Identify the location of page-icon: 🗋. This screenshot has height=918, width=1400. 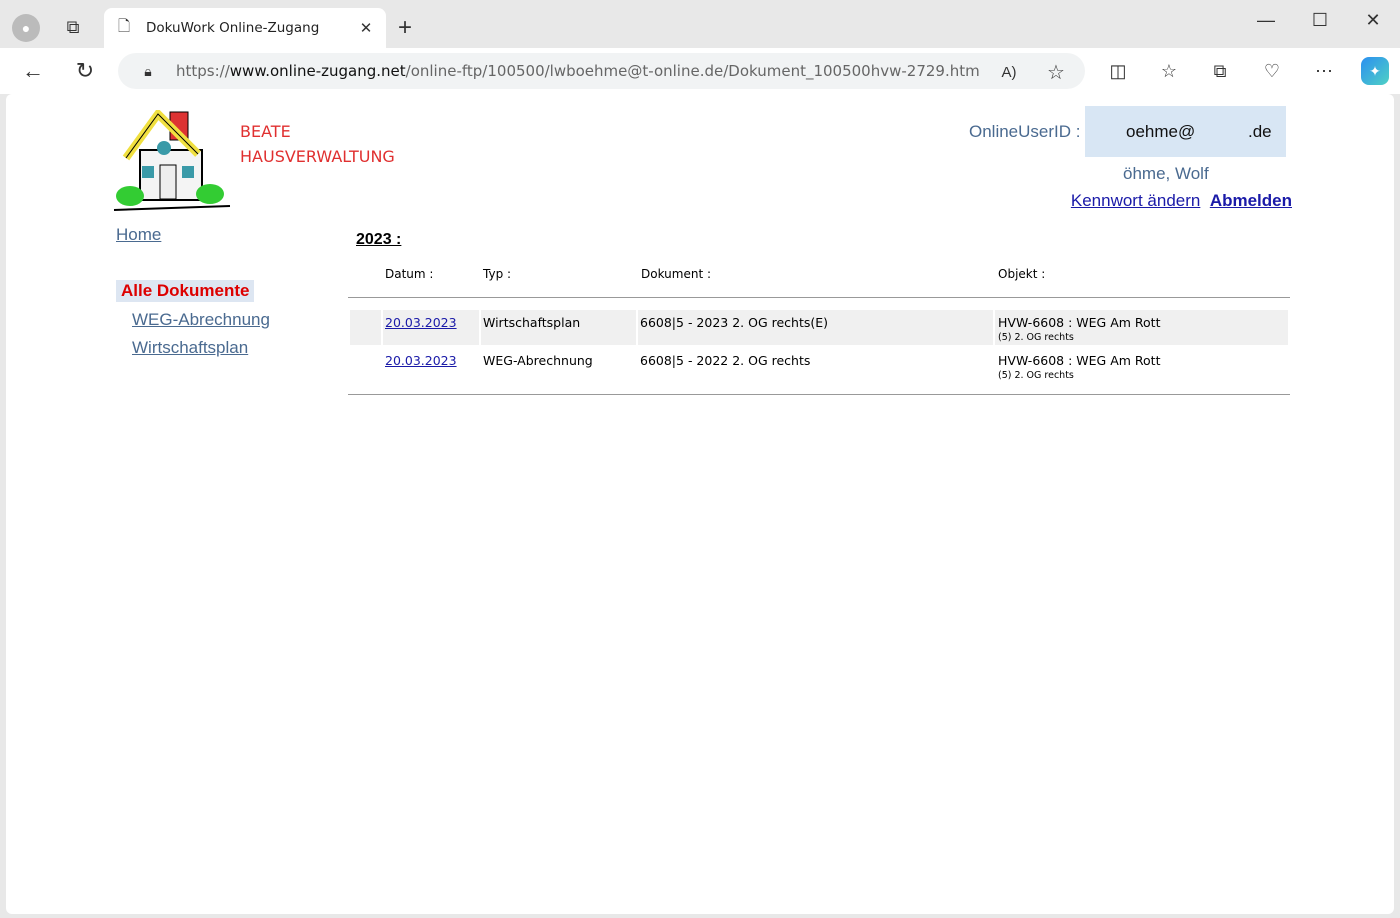
(124, 26).